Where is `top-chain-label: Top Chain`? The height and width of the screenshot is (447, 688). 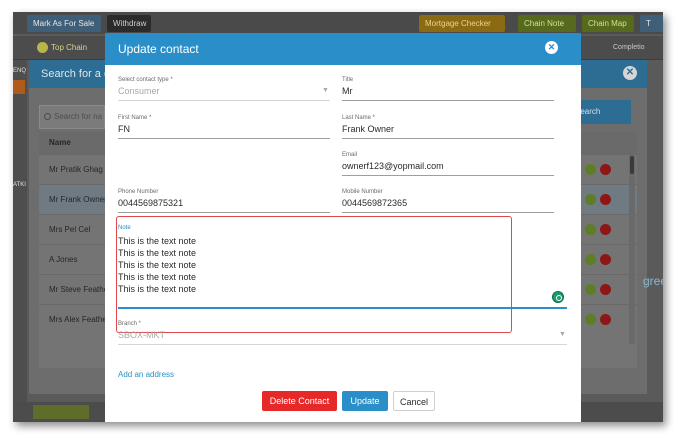 top-chain-label: Top Chain is located at coordinates (69, 47).